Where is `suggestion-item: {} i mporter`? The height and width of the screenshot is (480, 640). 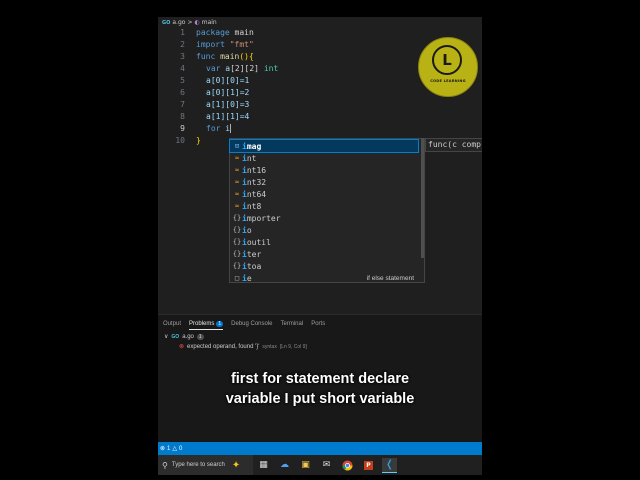
suggestion-item: {} i mporter is located at coordinates (324, 218).